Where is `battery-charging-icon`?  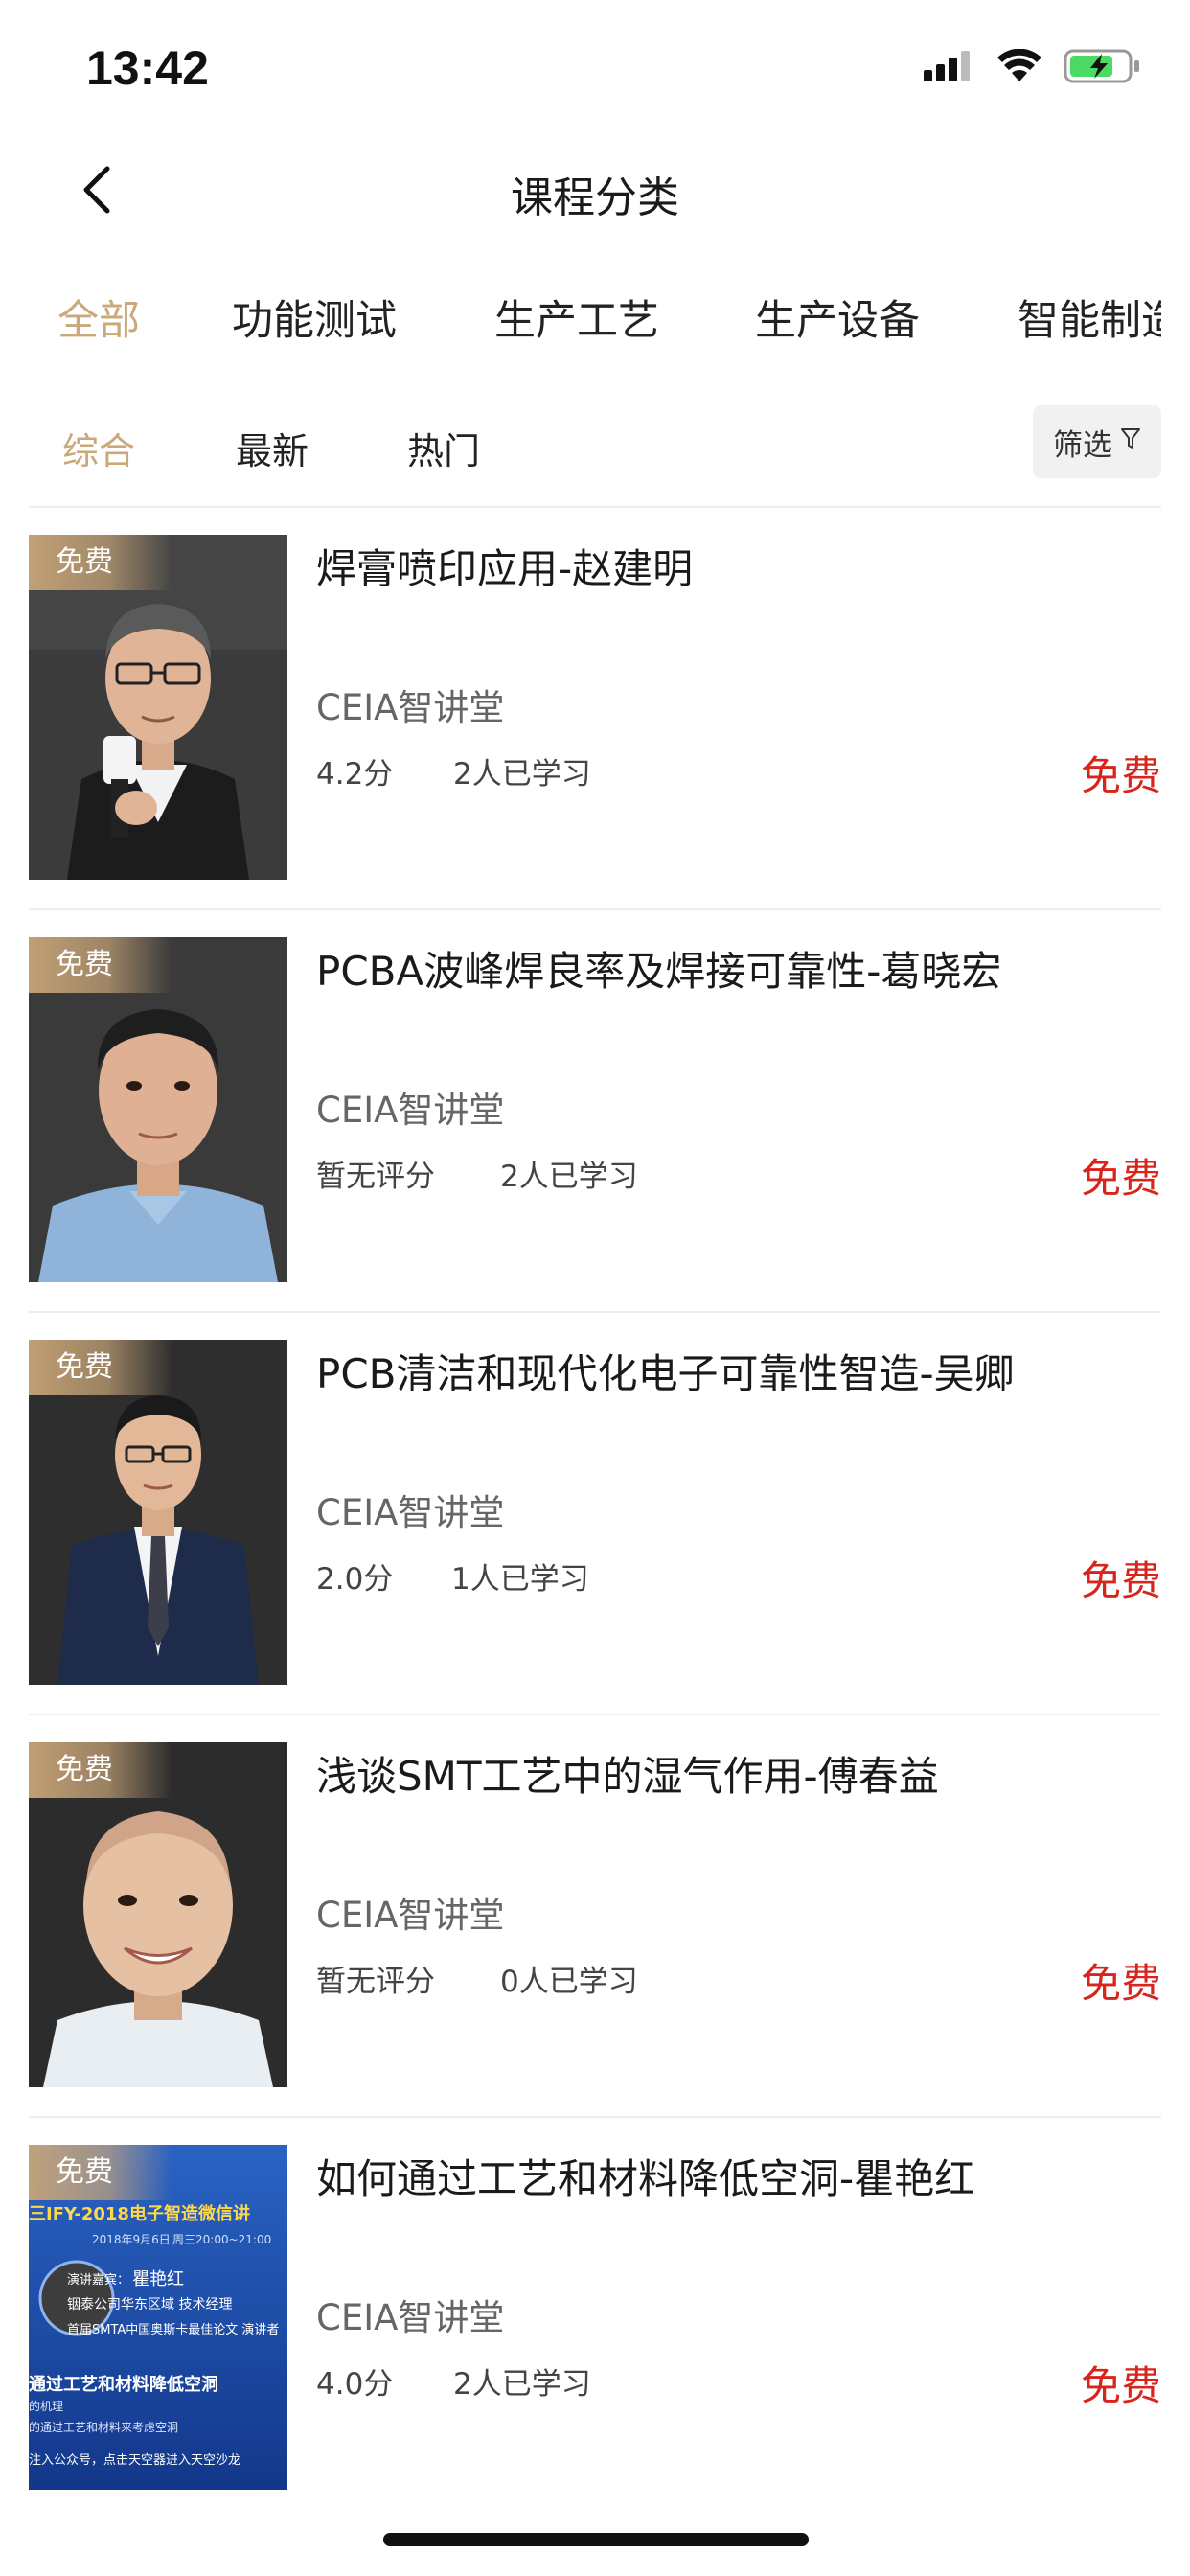
battery-charging-icon is located at coordinates (1102, 68).